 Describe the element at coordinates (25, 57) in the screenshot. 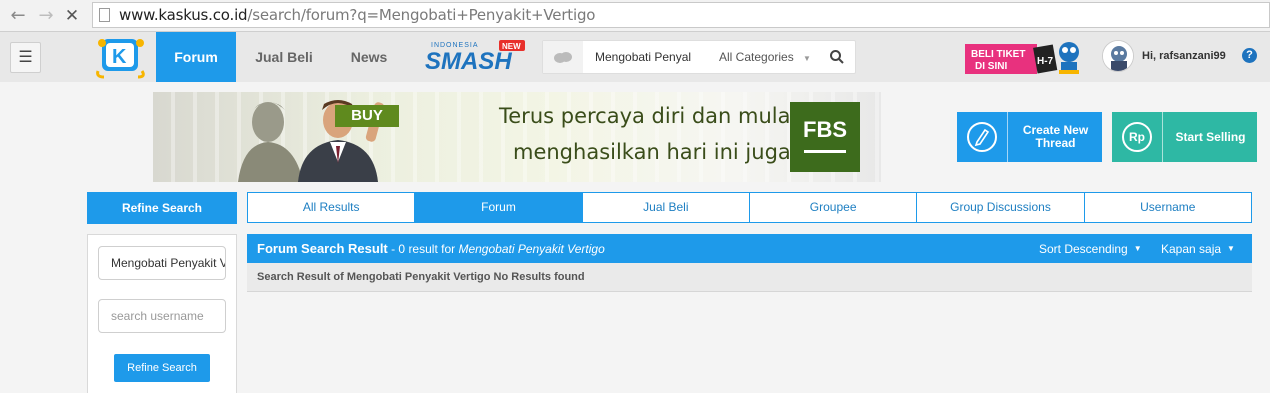

I see `hamburger-menu-icon: ☰` at that location.